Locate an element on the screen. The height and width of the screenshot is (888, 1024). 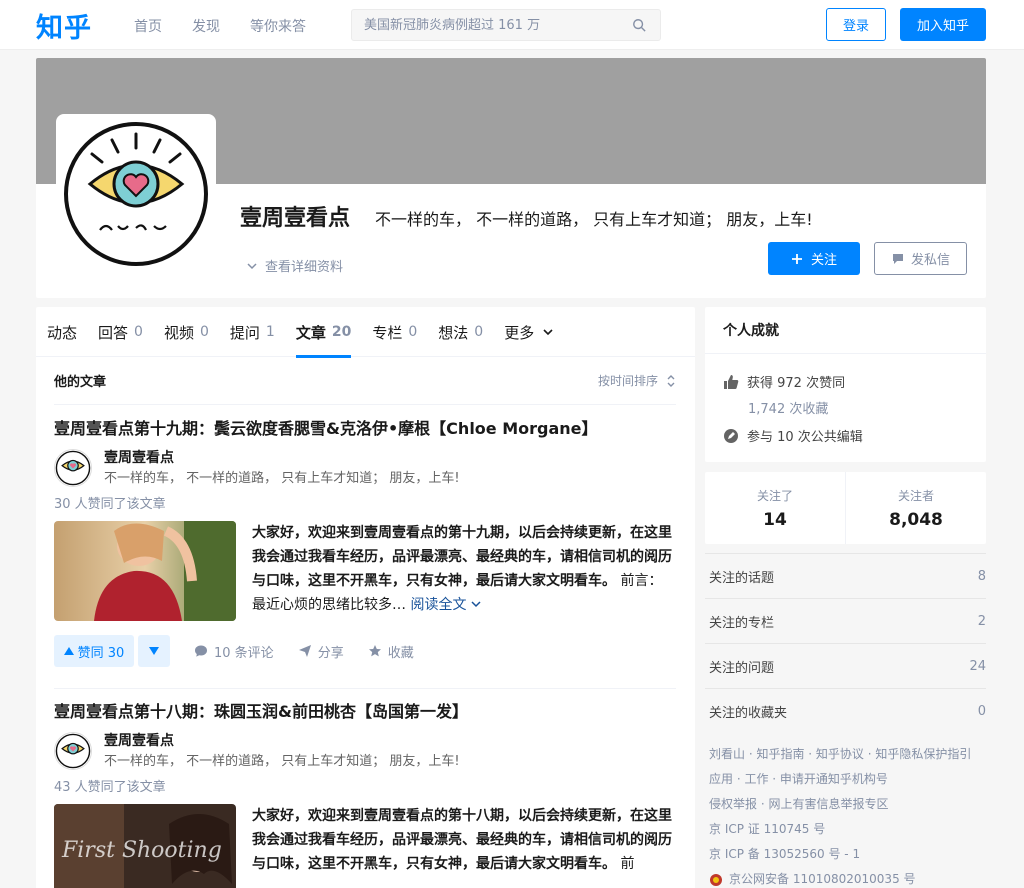
article-divider is located at coordinates (365, 688).